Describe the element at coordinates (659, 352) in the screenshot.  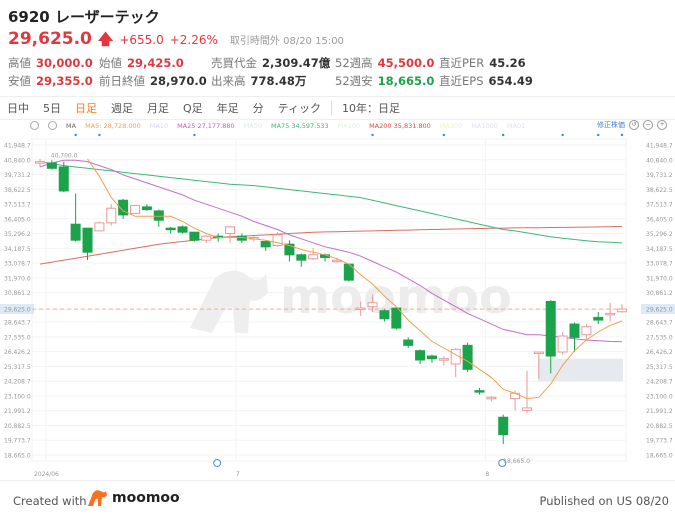
I see `y-tick-label-right: 26,426.2` at that location.